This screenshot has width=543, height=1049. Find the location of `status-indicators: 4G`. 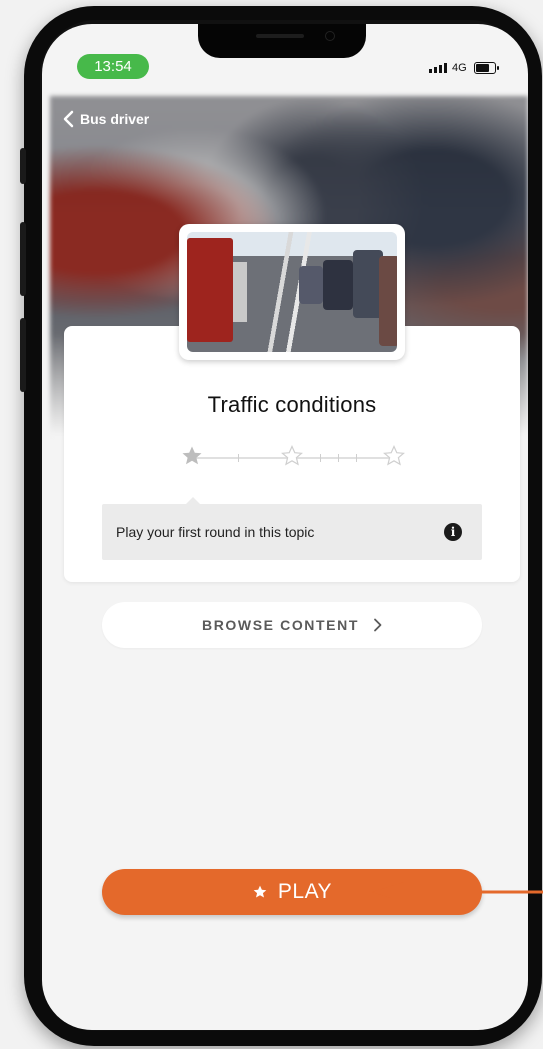

status-indicators: 4G is located at coordinates (464, 68).